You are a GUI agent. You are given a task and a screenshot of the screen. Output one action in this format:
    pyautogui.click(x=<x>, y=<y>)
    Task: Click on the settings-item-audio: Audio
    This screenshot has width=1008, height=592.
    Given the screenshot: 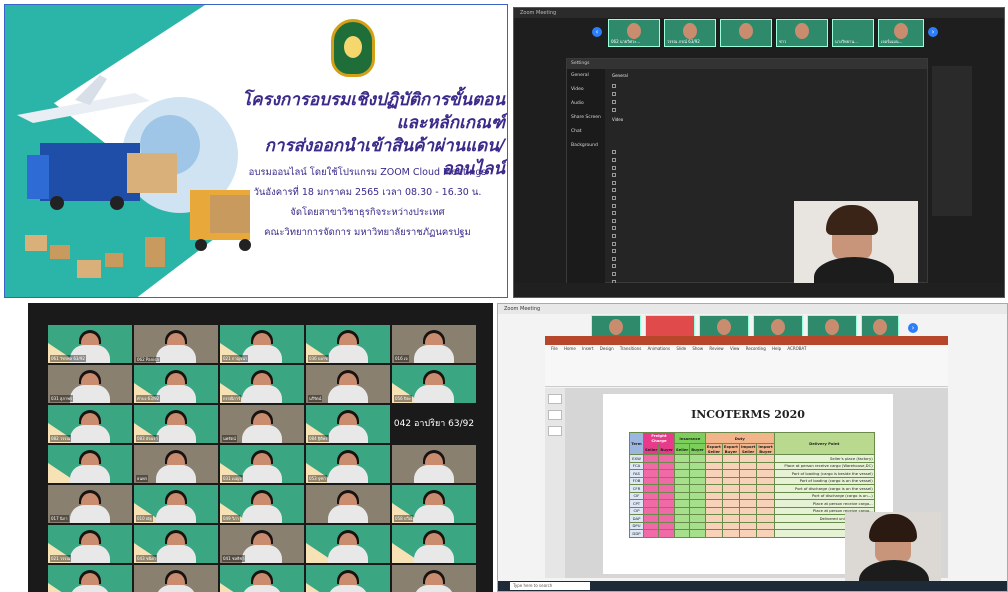 What is the action you would take?
    pyautogui.click(x=586, y=104)
    